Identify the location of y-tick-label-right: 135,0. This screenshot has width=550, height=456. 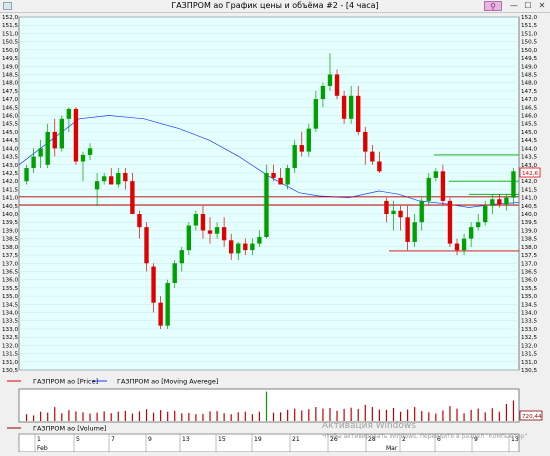
(529, 297).